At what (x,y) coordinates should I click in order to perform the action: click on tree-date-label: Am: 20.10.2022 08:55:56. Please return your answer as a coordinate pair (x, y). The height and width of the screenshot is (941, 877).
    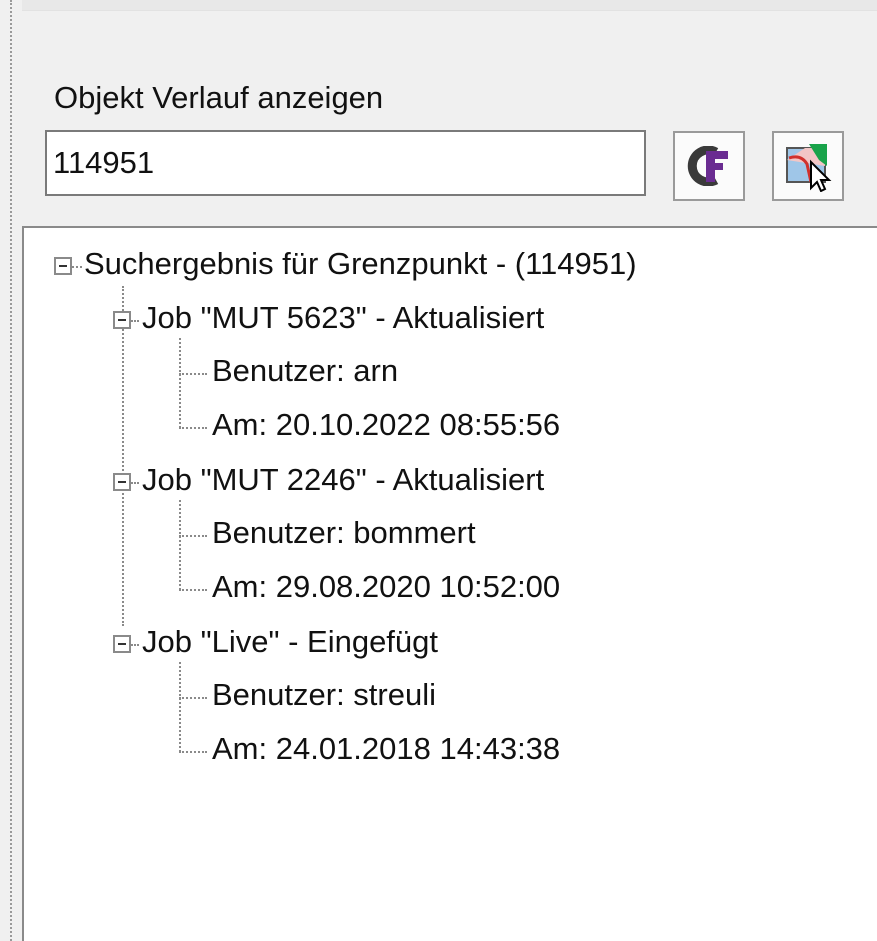
    Looking at the image, I should click on (386, 425).